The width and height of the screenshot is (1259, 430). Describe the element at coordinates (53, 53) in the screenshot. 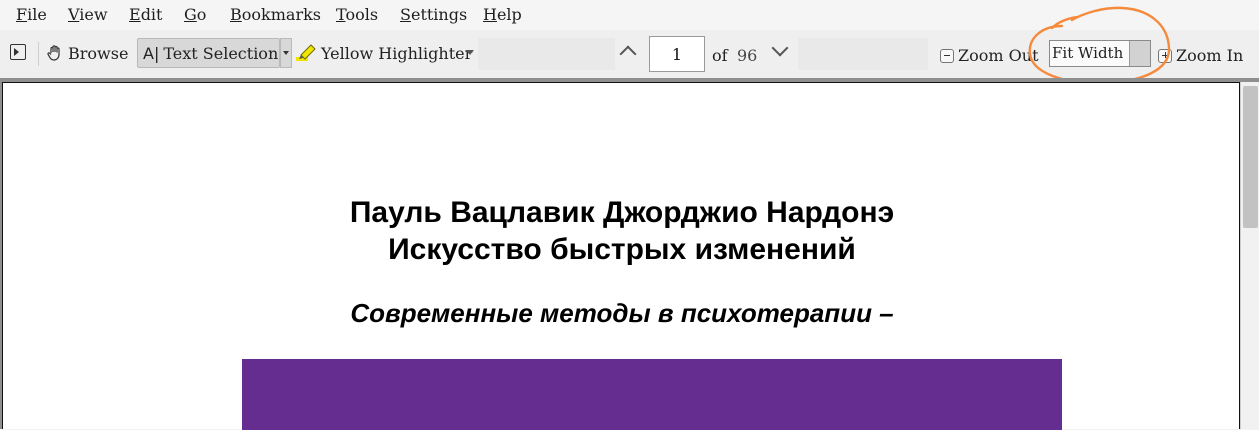

I see `hand-icon` at that location.